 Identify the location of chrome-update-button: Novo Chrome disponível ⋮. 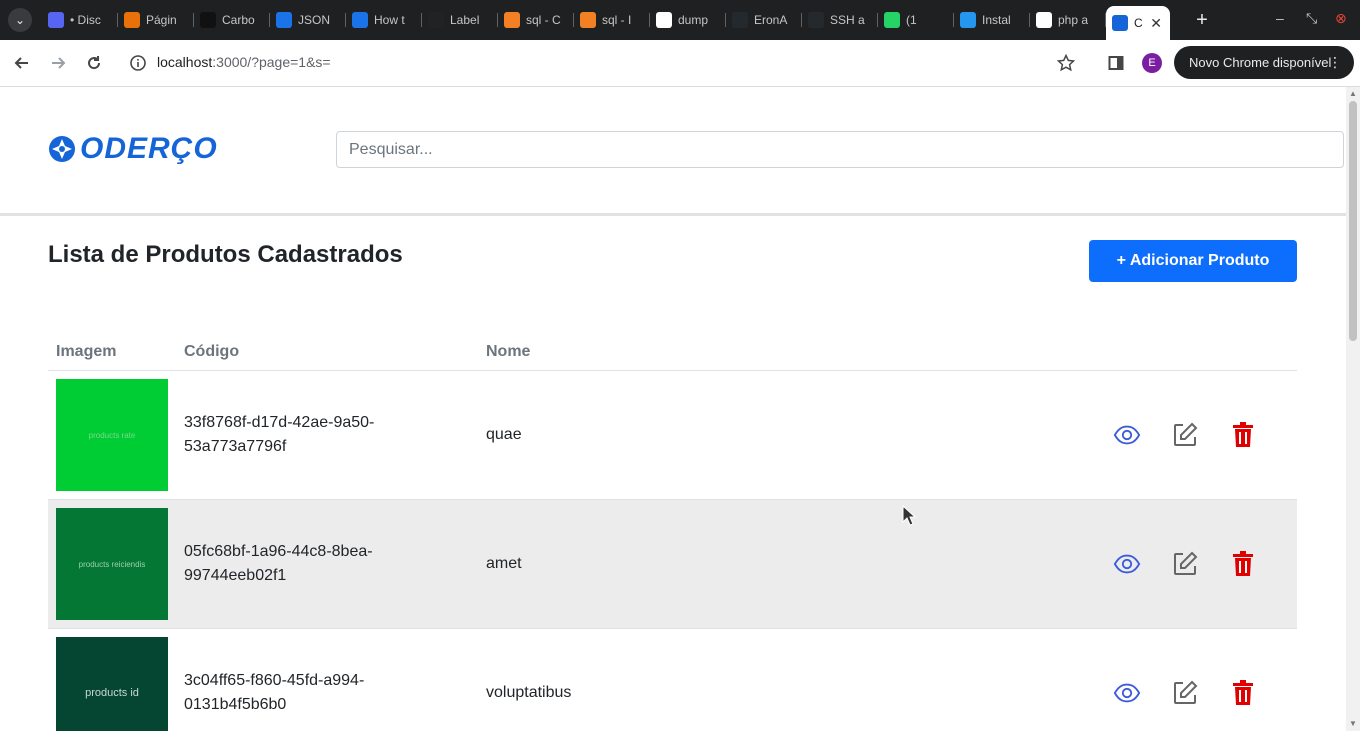
(1264, 62).